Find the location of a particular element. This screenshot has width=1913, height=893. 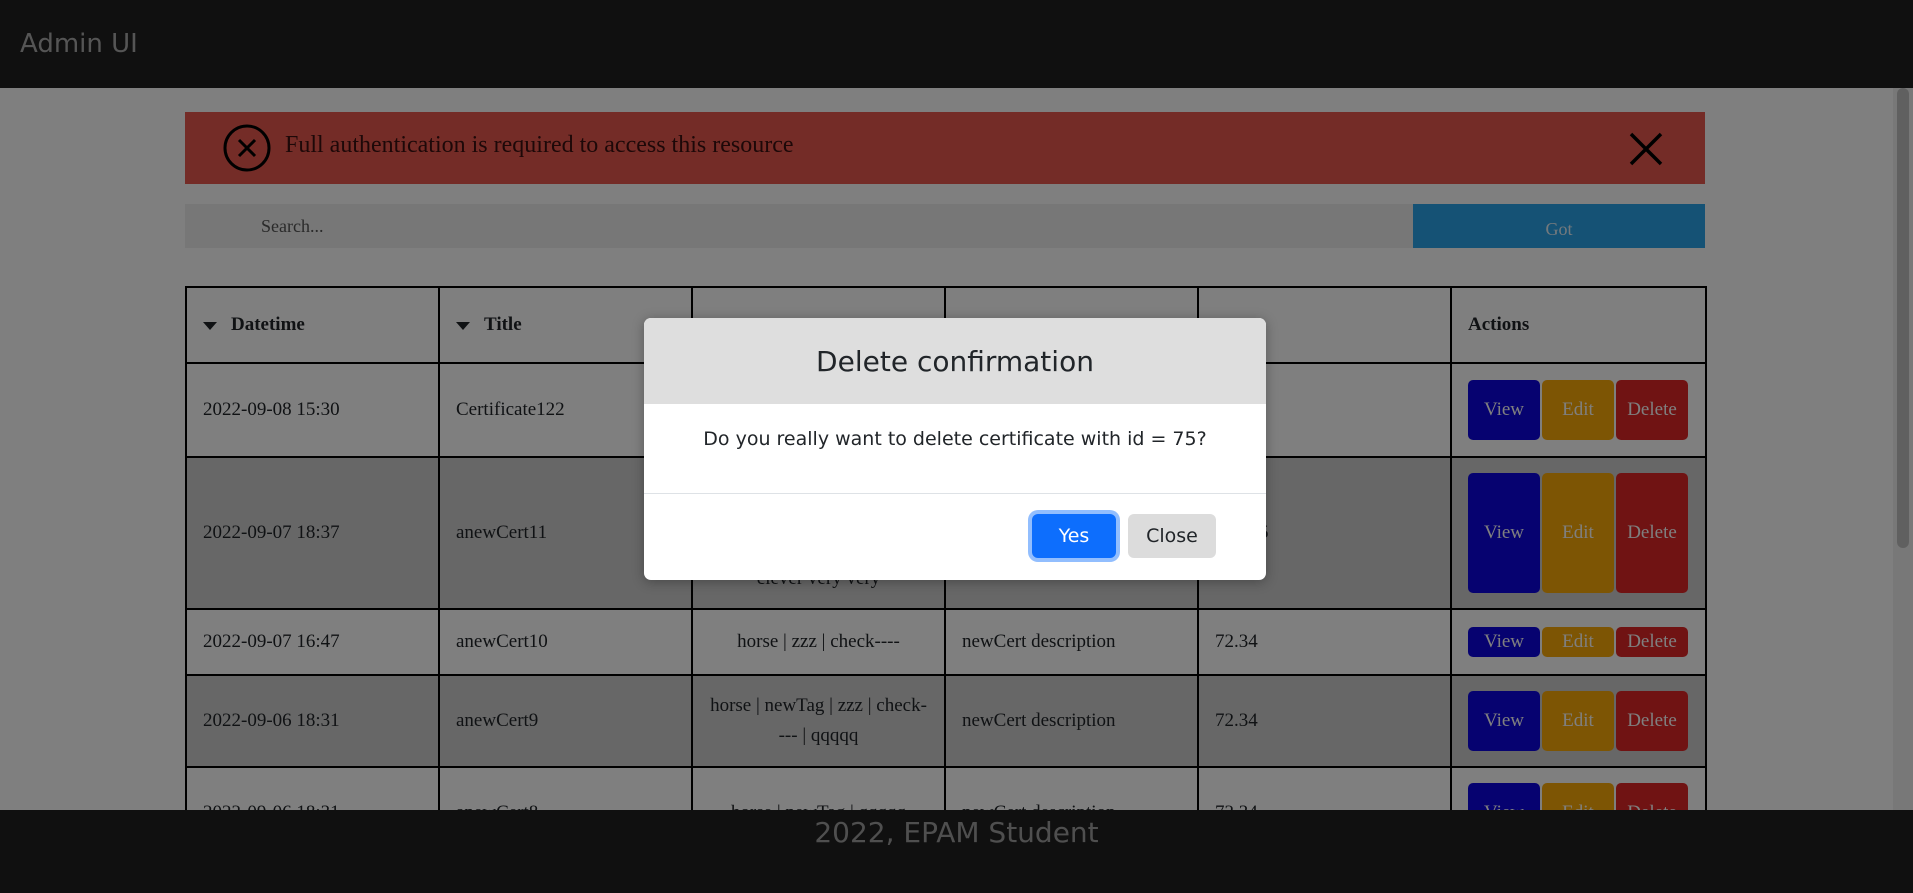

modal-footer: Yes Close is located at coordinates (955, 537).